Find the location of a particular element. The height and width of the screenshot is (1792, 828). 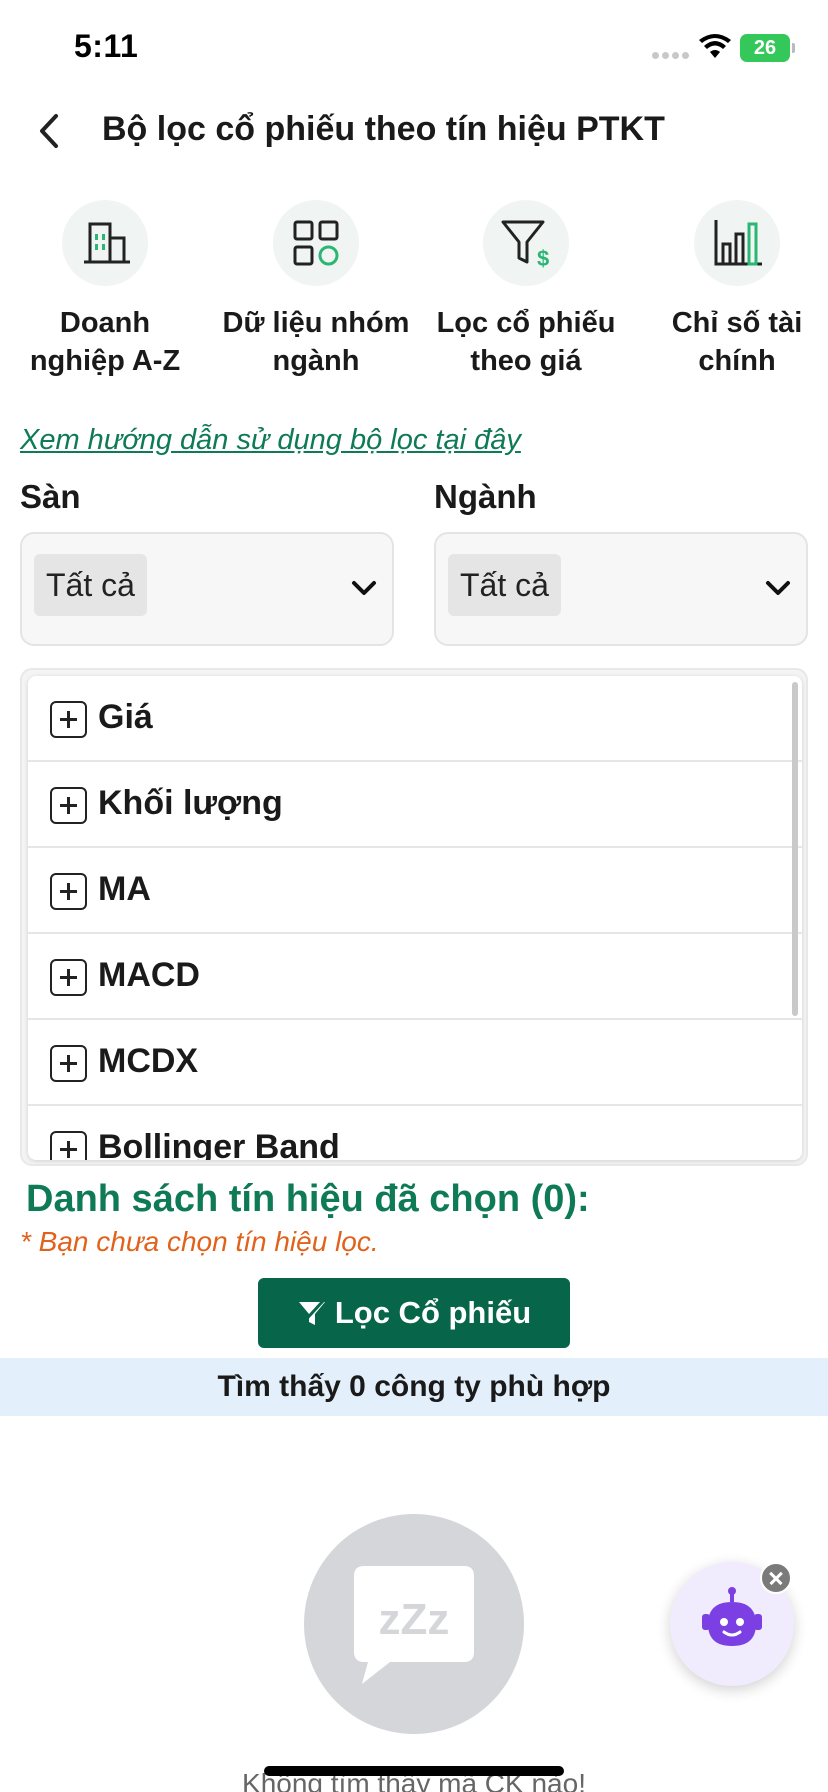

guide-link: Xem hướng dẫn sử dụng bộ lọc tại đây is located at coordinates (270, 440).